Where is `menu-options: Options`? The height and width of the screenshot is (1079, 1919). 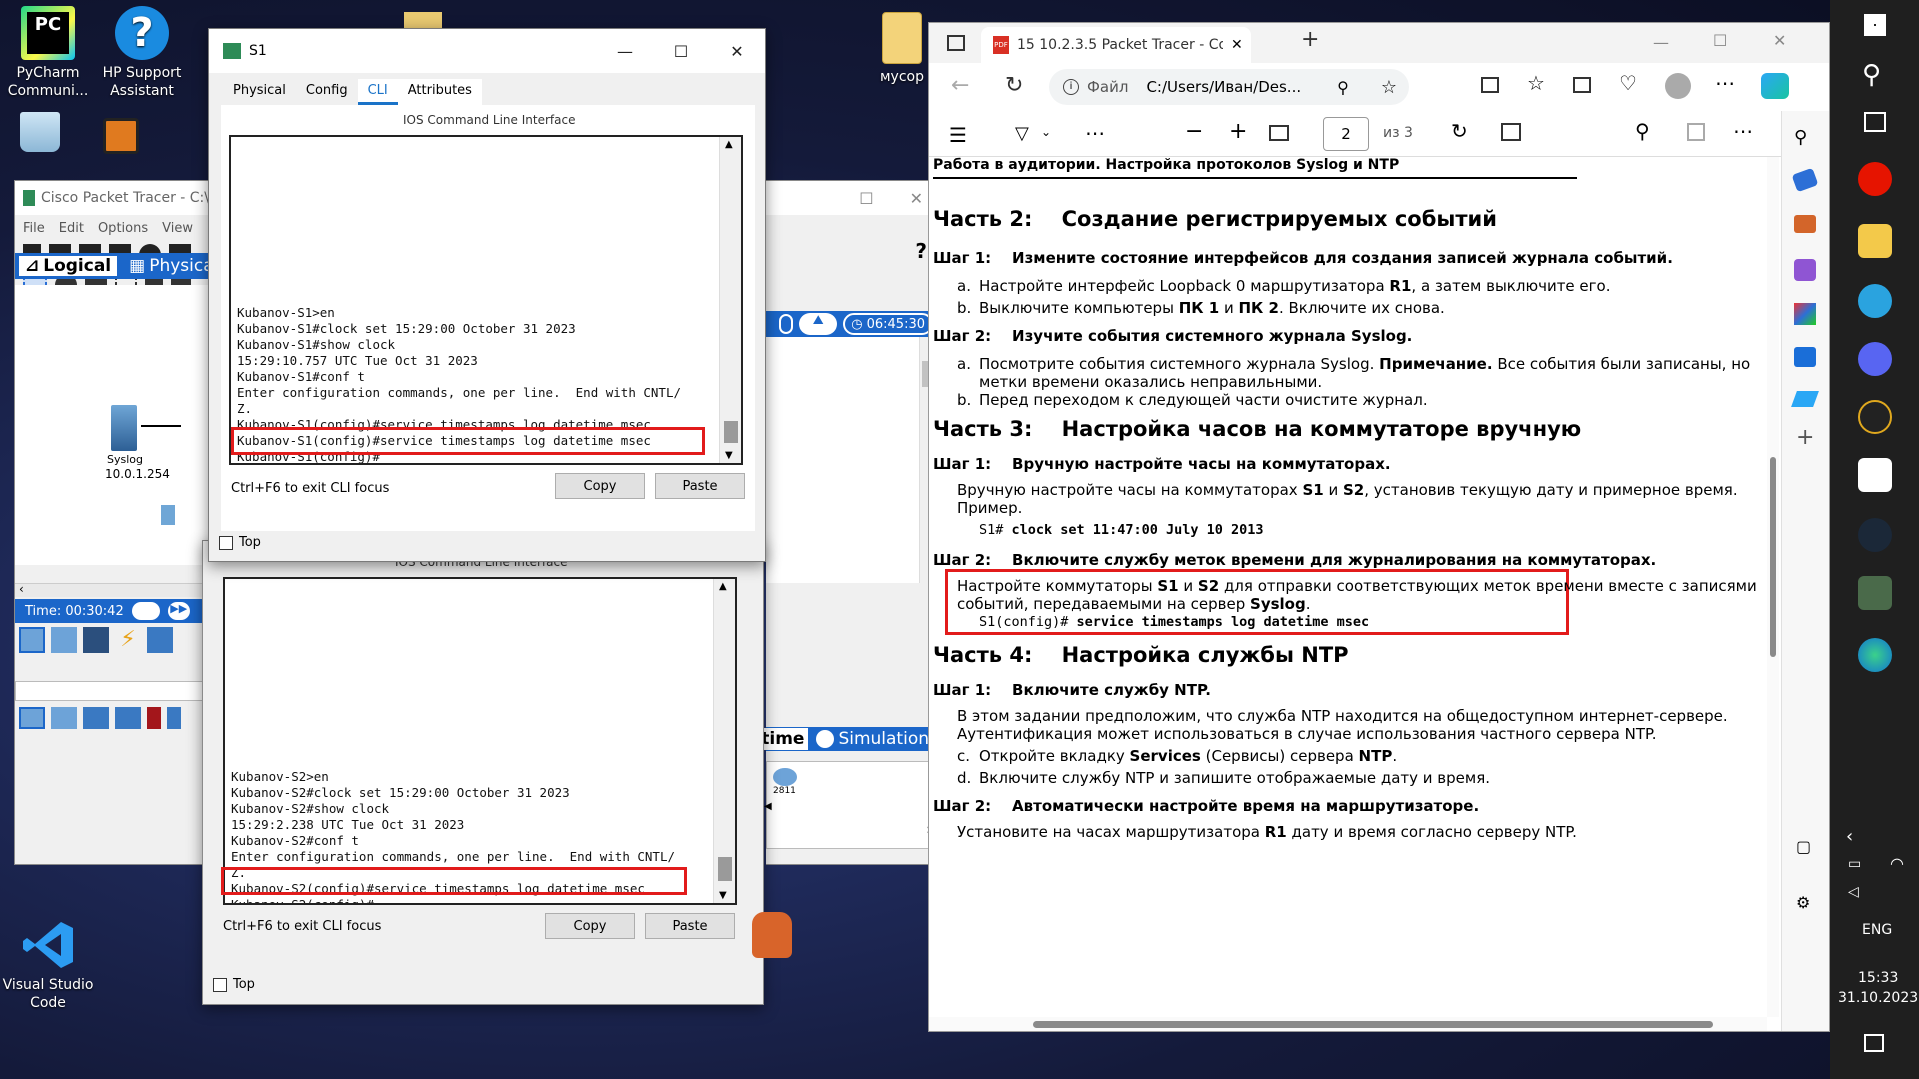 menu-options: Options is located at coordinates (123, 228).